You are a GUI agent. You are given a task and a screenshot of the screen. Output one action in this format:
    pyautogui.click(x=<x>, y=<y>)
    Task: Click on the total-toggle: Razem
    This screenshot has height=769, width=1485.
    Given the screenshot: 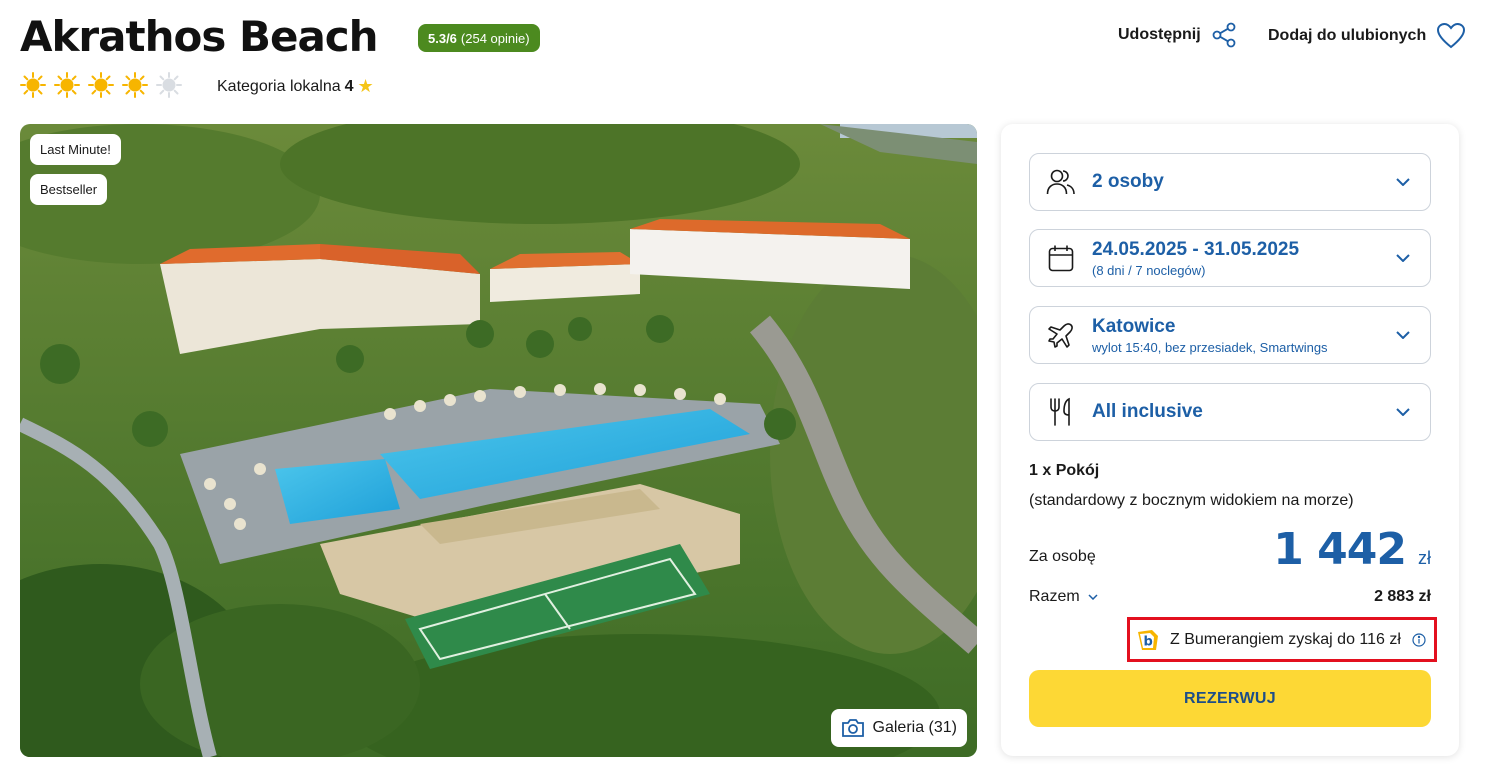 What is the action you would take?
    pyautogui.click(x=1063, y=597)
    